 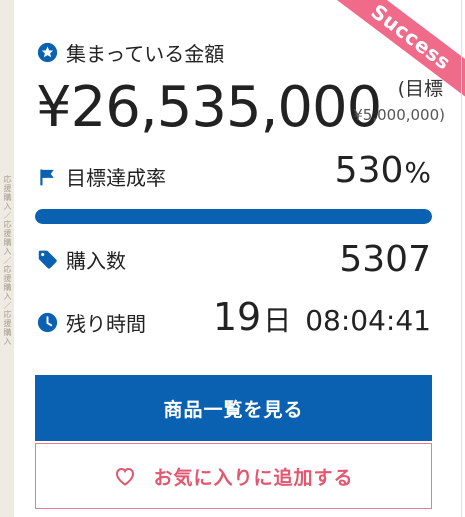 I want to click on achievement-label: 目標達成率, so click(x=116, y=178).